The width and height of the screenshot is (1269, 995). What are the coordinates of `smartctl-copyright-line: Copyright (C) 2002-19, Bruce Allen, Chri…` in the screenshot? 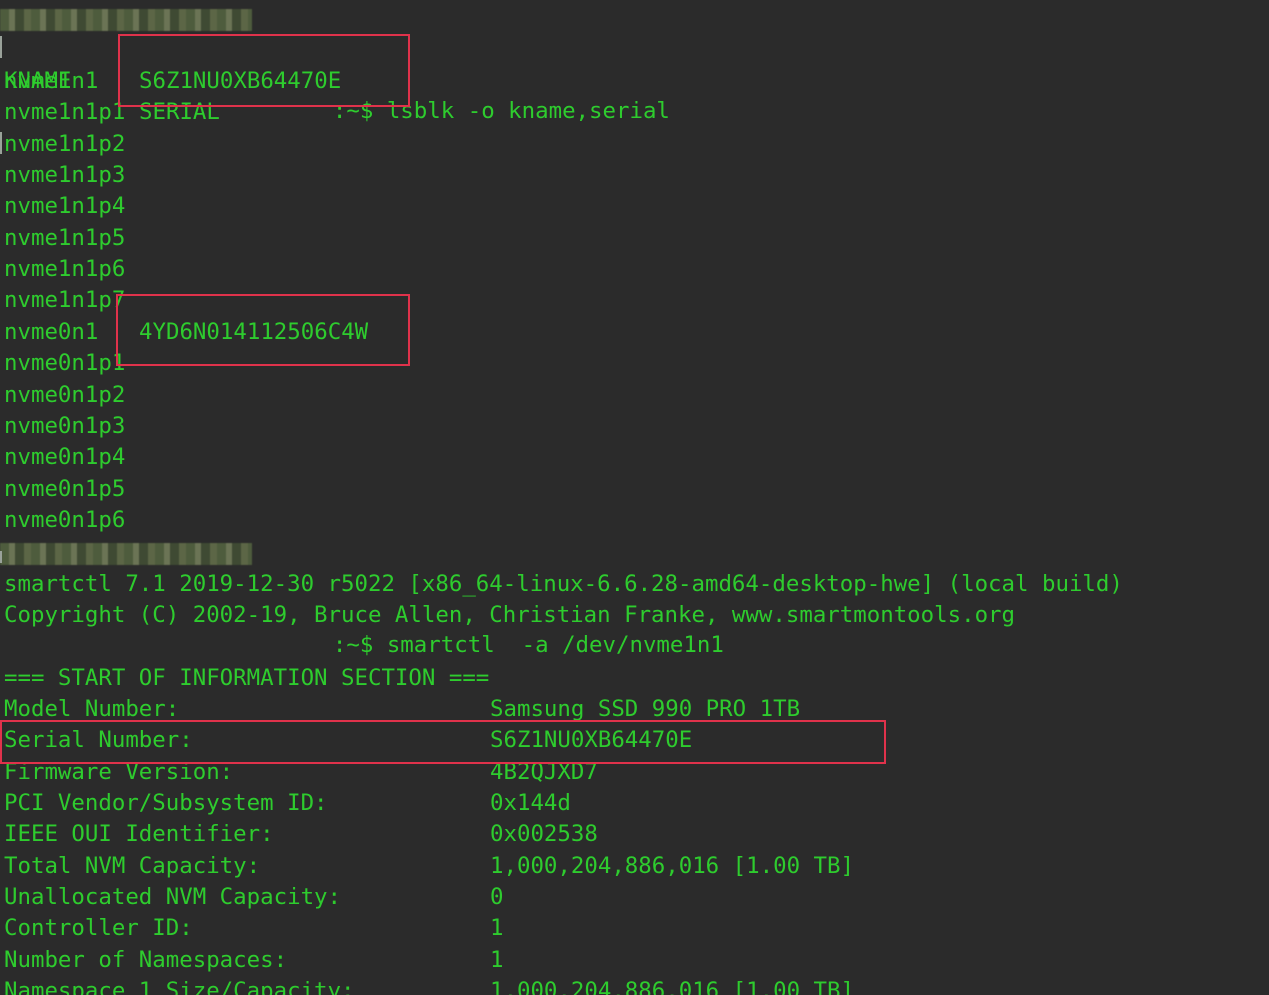 It's located at (510, 615).